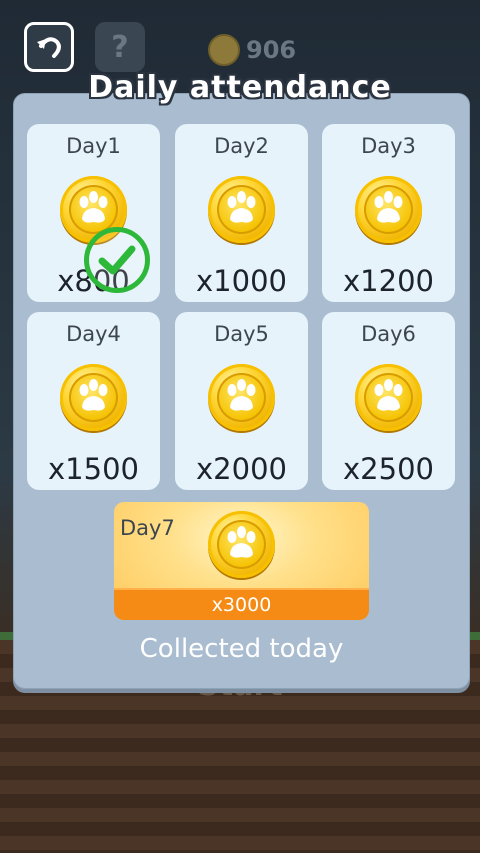  Describe the element at coordinates (93, 213) in the screenshot. I see `day-card: Day1 x800` at that location.